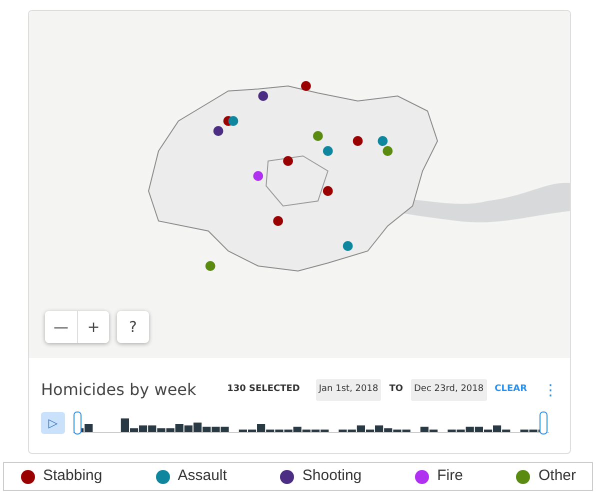  Describe the element at coordinates (53, 423) in the screenshot. I see `play-button: ▷` at that location.